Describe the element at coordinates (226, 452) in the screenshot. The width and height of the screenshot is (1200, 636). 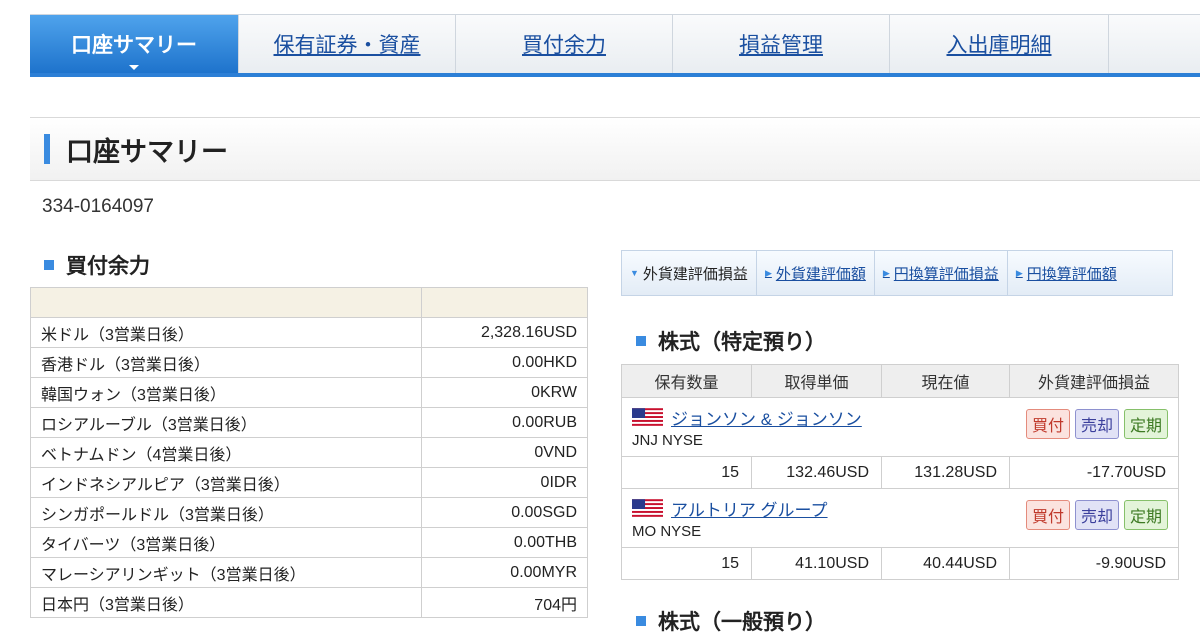
I see `currency-label: ベトナムドン（4営業日後）` at that location.